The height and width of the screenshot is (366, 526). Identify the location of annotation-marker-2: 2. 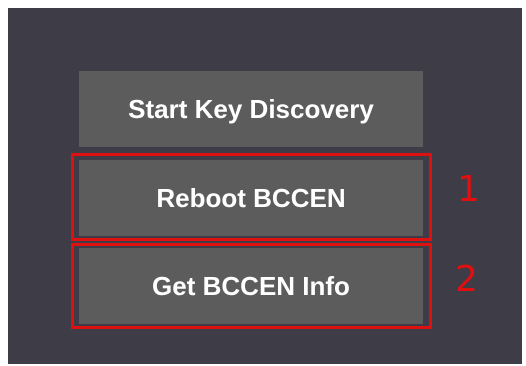
(466, 279).